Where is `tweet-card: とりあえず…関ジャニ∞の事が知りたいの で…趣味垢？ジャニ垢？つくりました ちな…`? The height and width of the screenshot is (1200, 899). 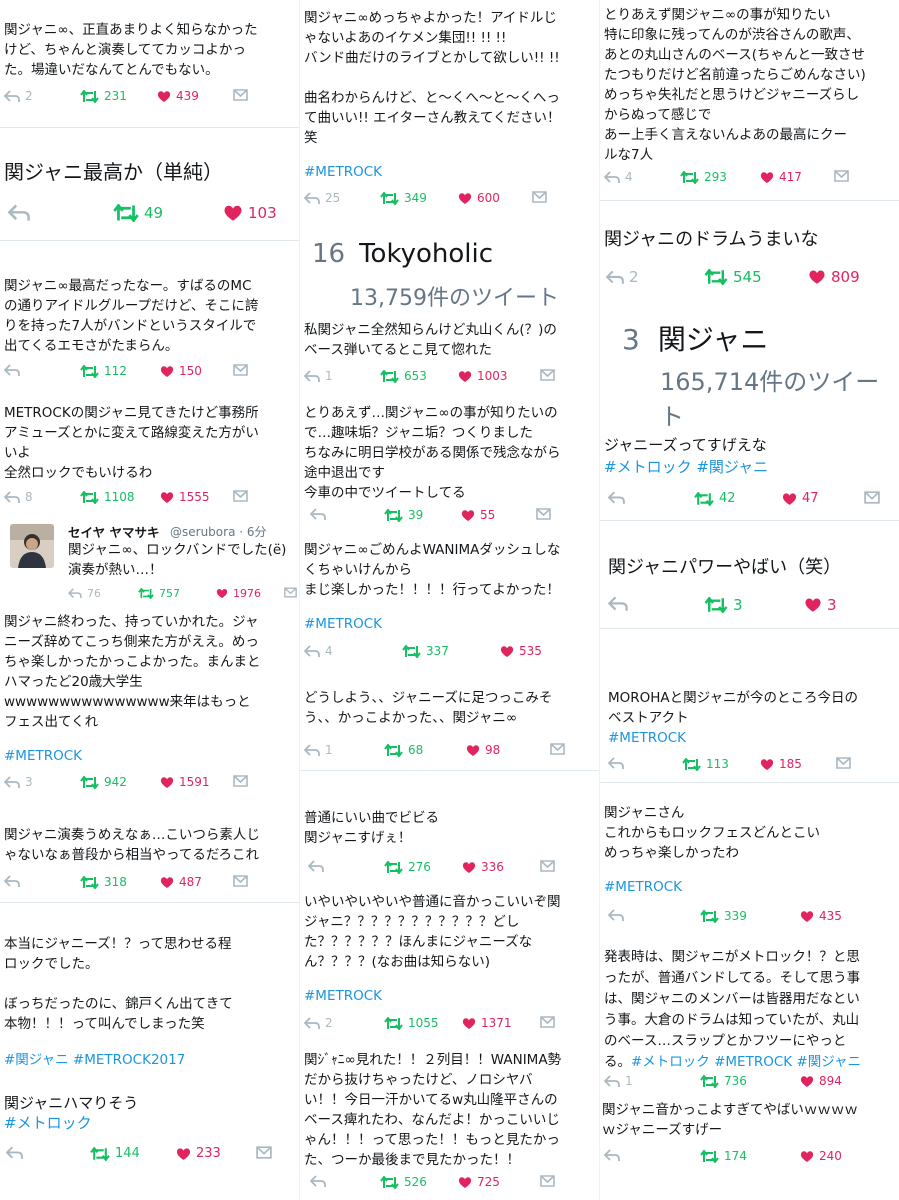
tweet-card: とりあえず…関ジャニ∞の事が知りたいの で…趣味垢？ジャニ垢？つくりました ちな… is located at coordinates (451, 453).